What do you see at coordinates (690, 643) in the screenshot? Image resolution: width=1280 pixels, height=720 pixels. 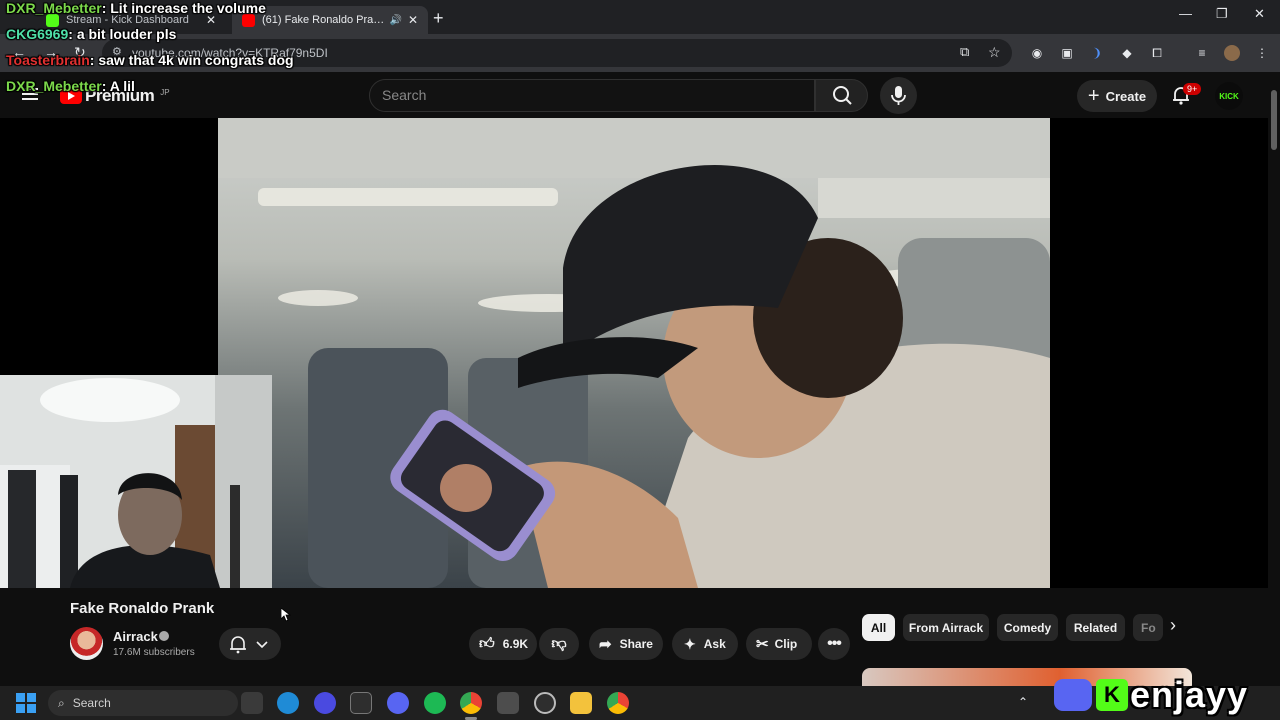 I see `sparkle-icon: ✦` at bounding box center [690, 643].